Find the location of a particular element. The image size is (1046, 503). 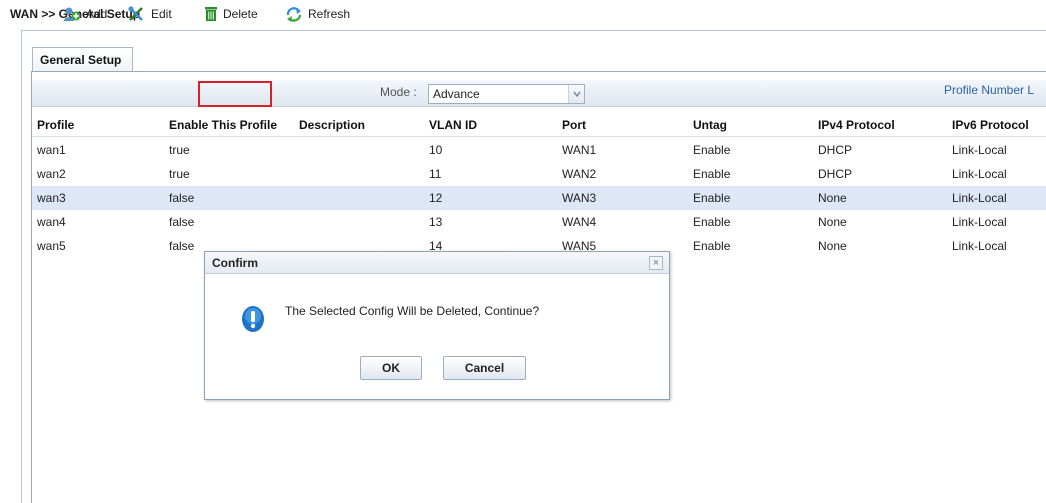

add-button: Add is located at coordinates (85, 14).